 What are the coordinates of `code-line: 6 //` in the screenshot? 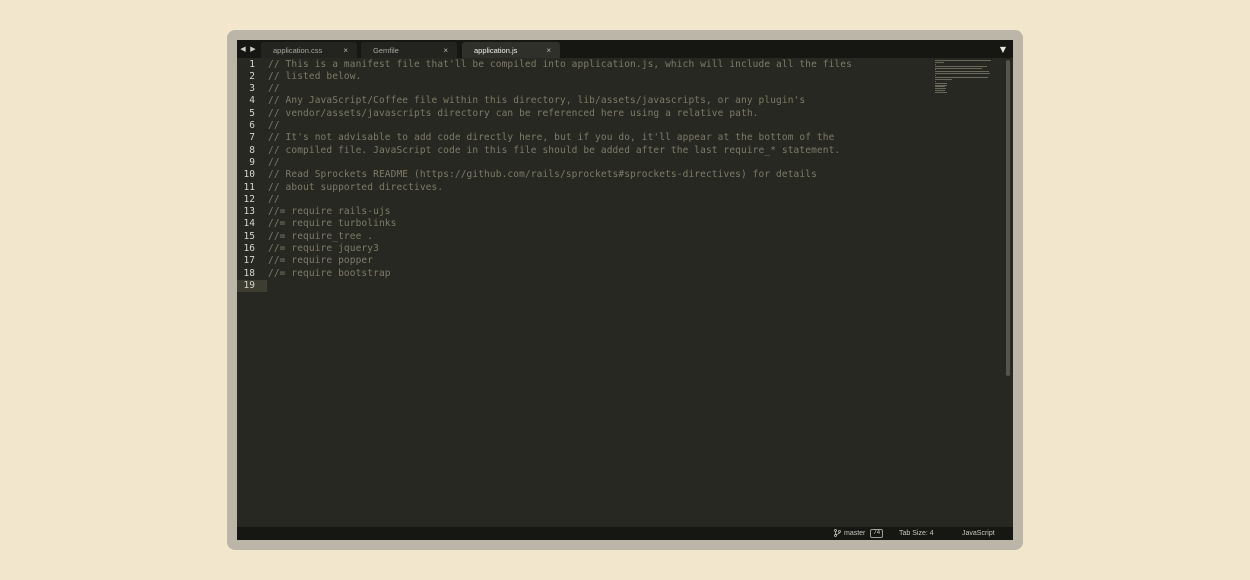 It's located at (587, 126).